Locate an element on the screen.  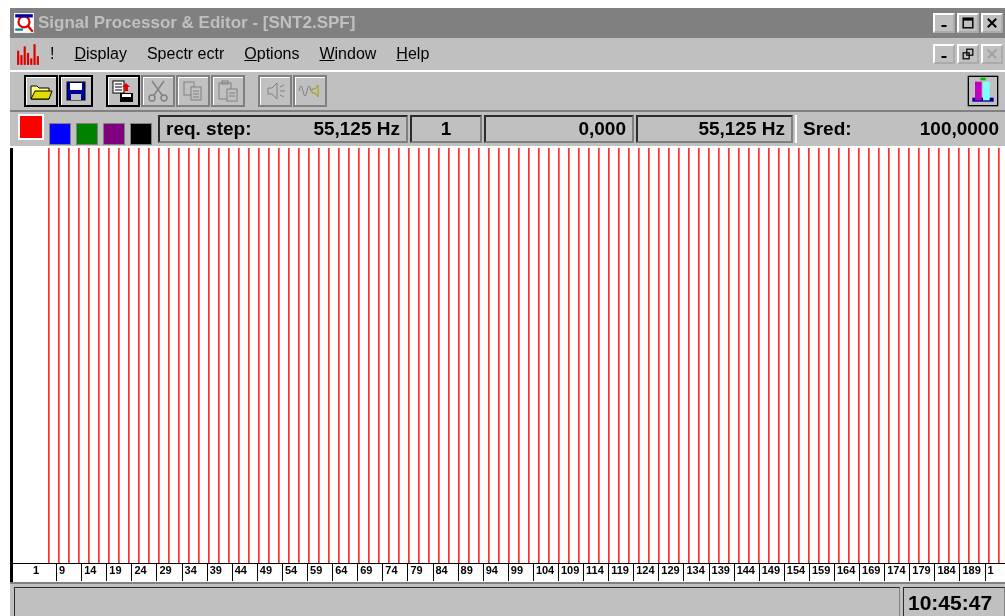
sred-value: 100,0000 is located at coordinates (959, 129).